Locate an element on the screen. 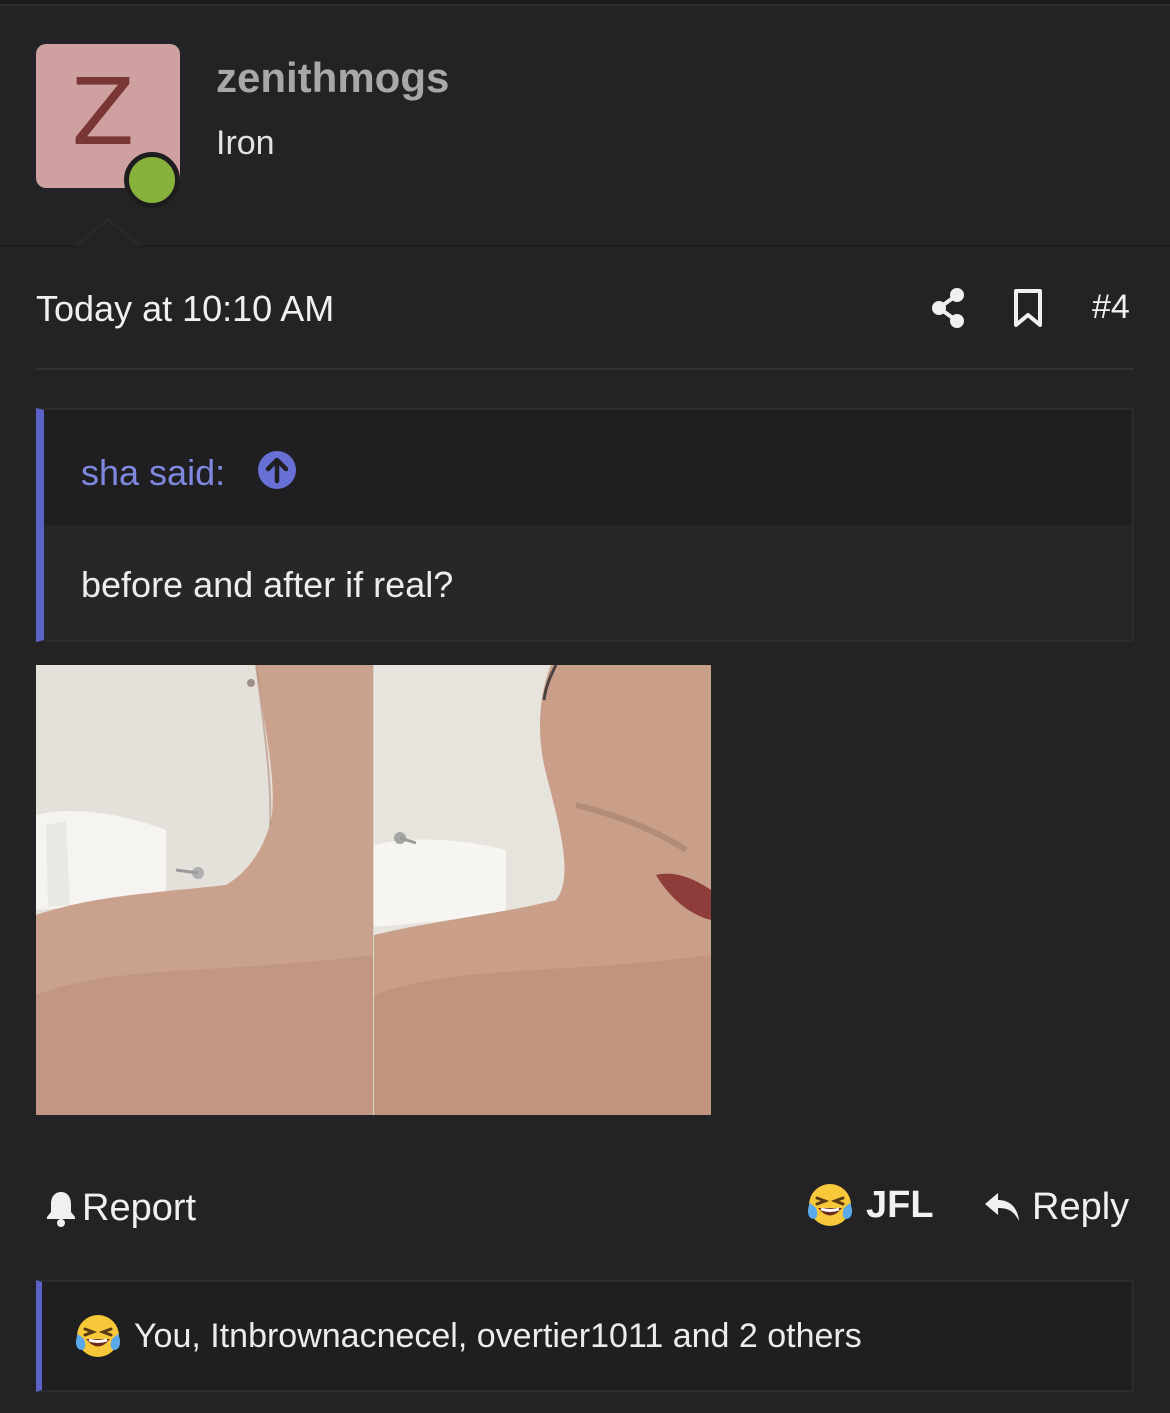 The width and height of the screenshot is (1170, 1413). bell-icon is located at coordinates (61, 1209).